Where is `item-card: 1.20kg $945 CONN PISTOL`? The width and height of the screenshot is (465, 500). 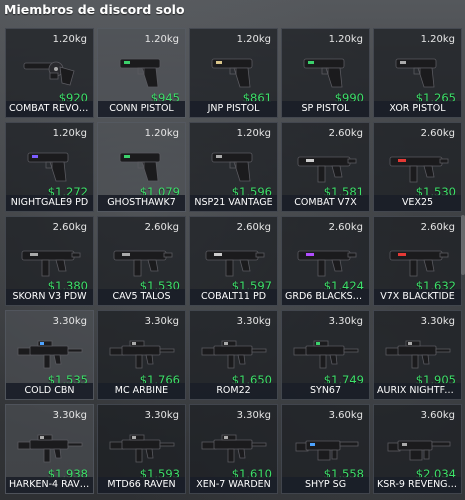 item-card: 1.20kg $945 CONN PISTOL is located at coordinates (141, 73).